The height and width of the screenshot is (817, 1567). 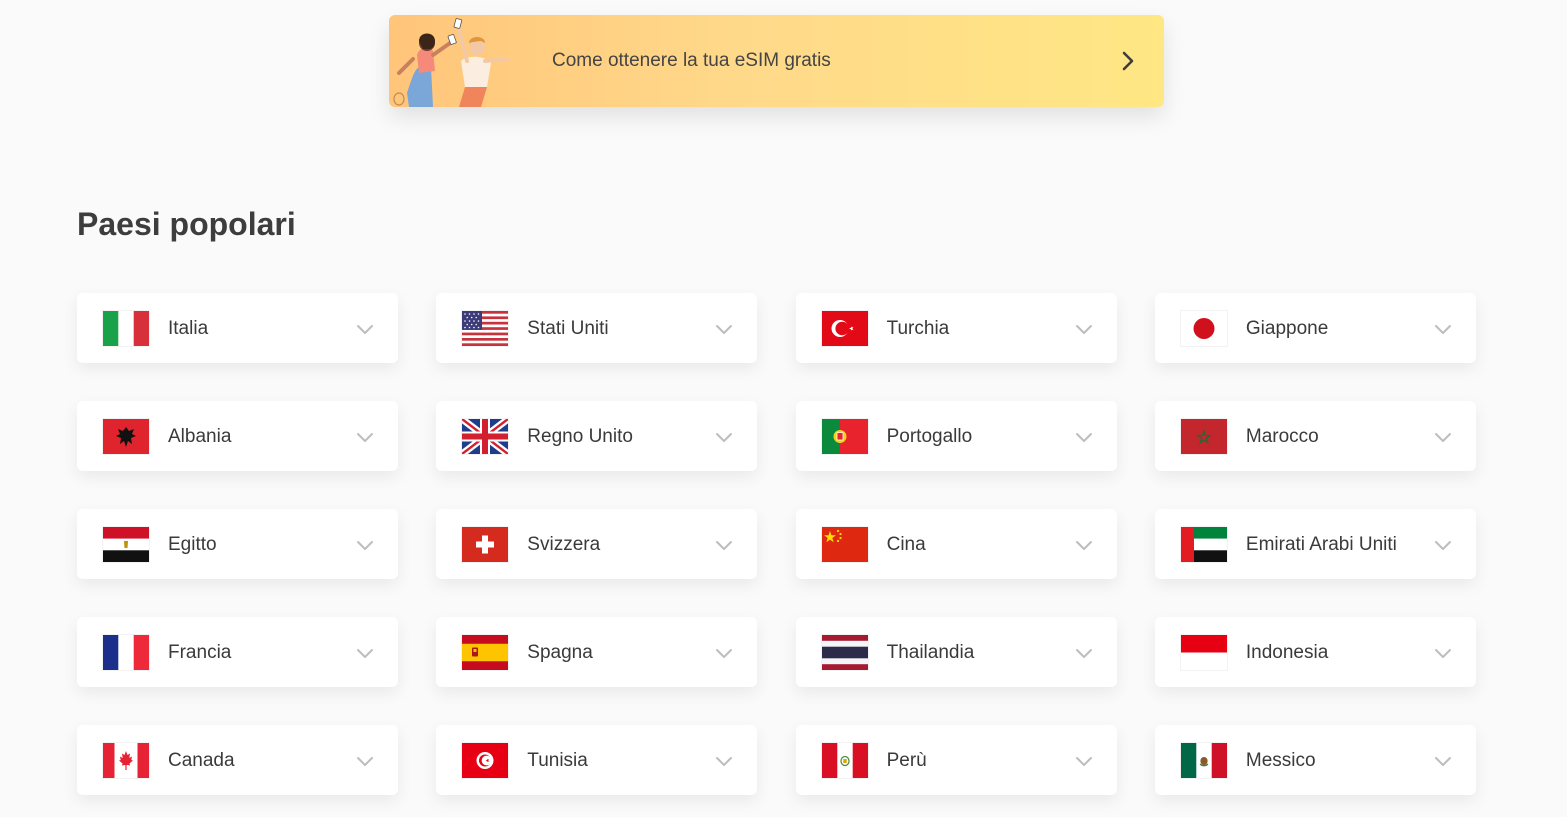 I want to click on mexico-flag-icon, so click(x=1203, y=760).